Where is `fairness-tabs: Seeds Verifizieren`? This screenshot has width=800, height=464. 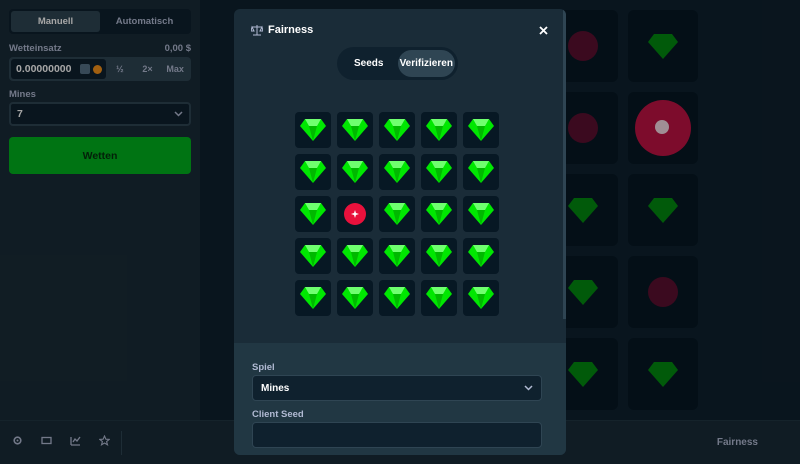 fairness-tabs: Seeds Verifizieren is located at coordinates (397, 63).